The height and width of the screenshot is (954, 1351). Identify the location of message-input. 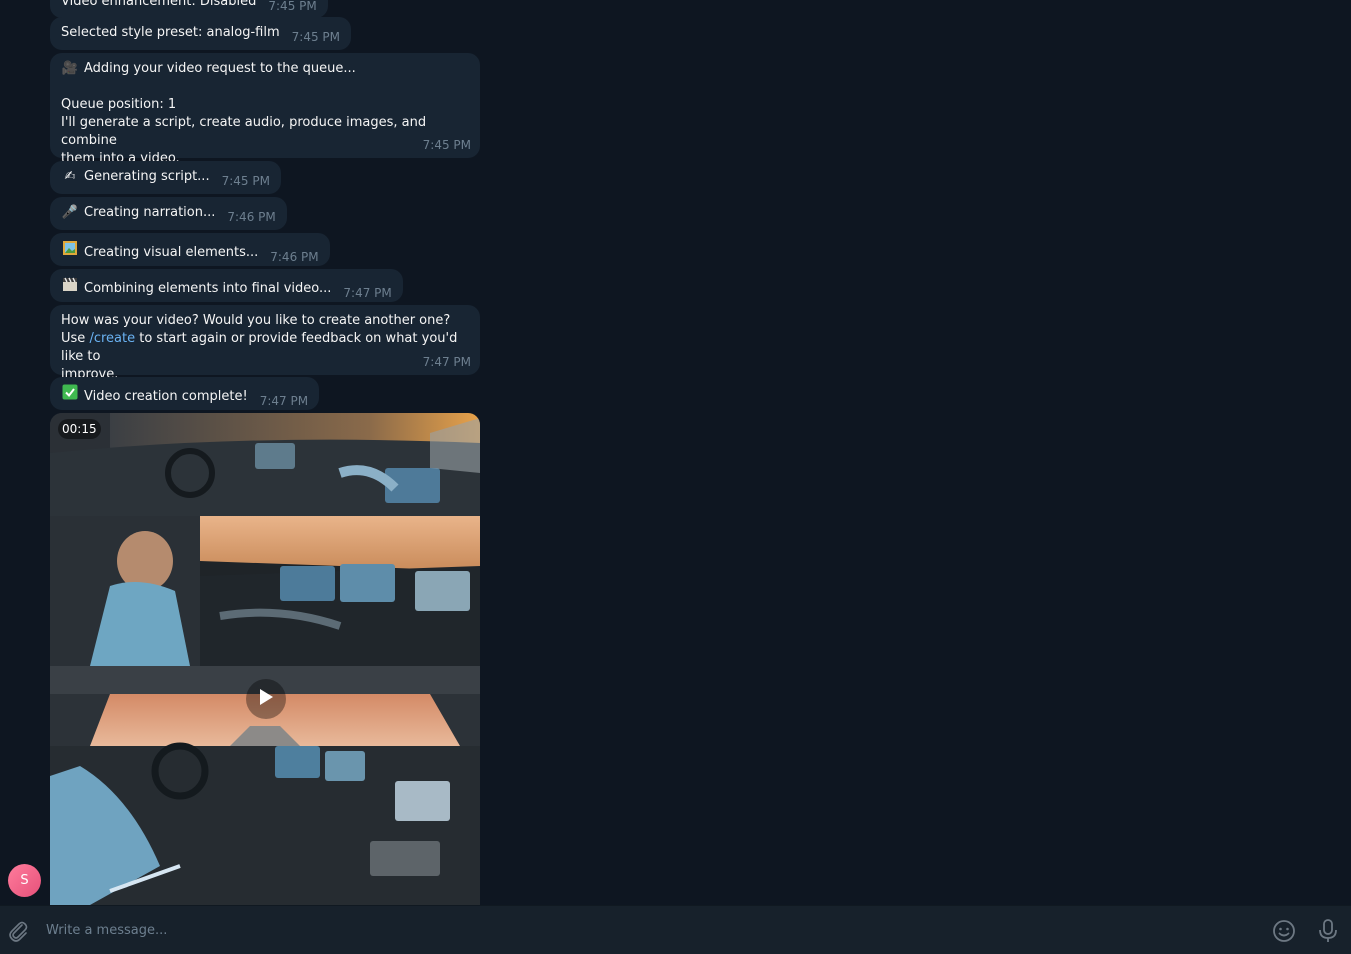
(646, 930).